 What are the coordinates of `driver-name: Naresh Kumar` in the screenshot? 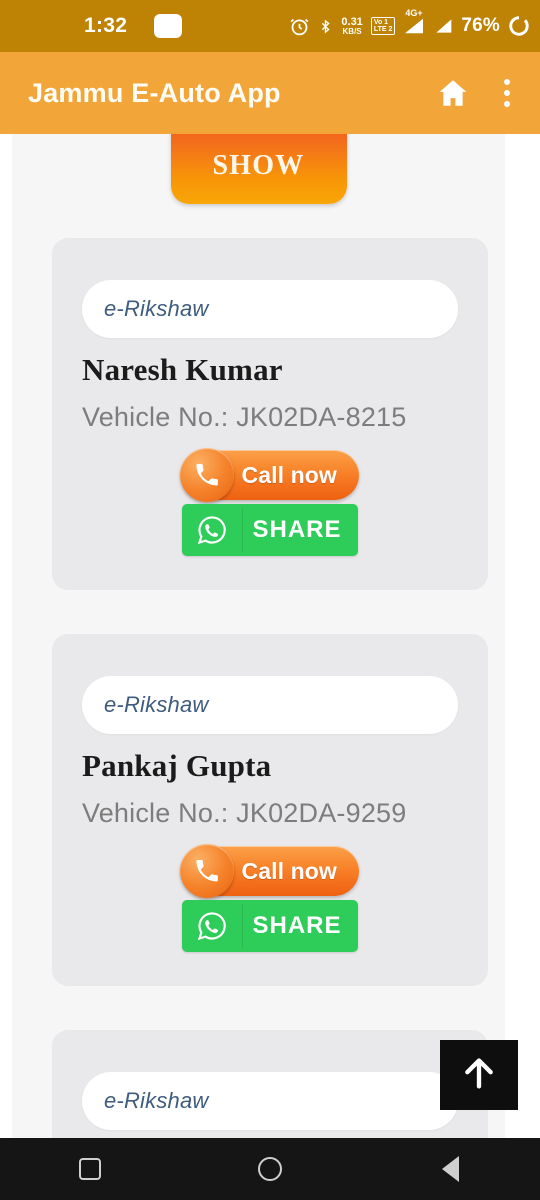 It's located at (182, 369).